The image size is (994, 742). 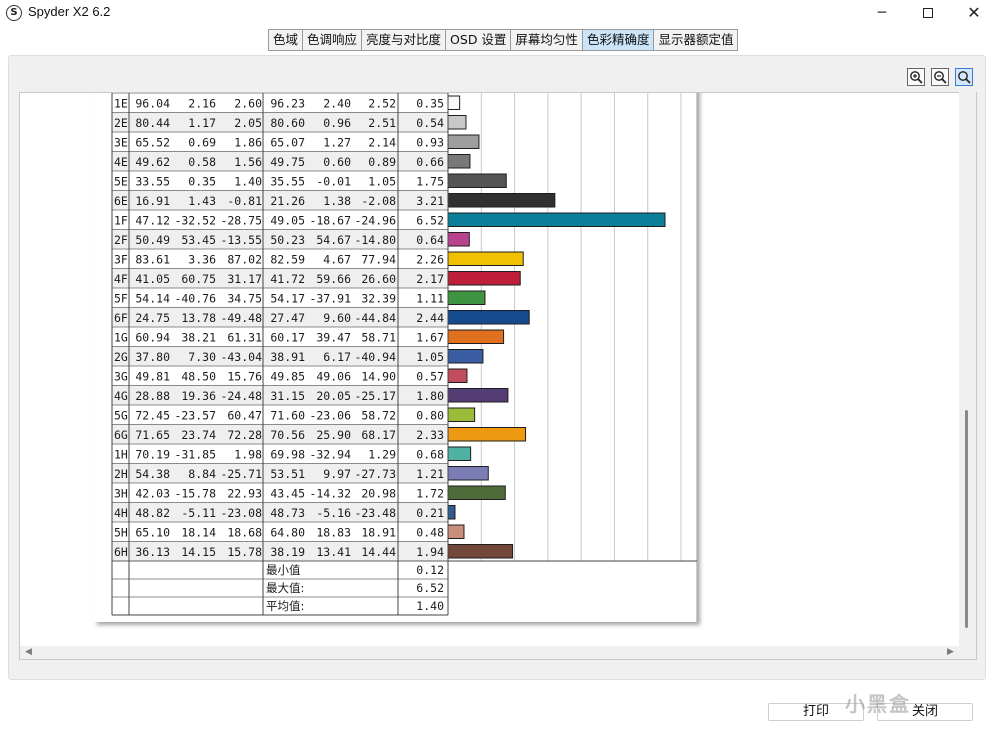 I want to click on meas-b: 32.39, so click(x=378, y=299).